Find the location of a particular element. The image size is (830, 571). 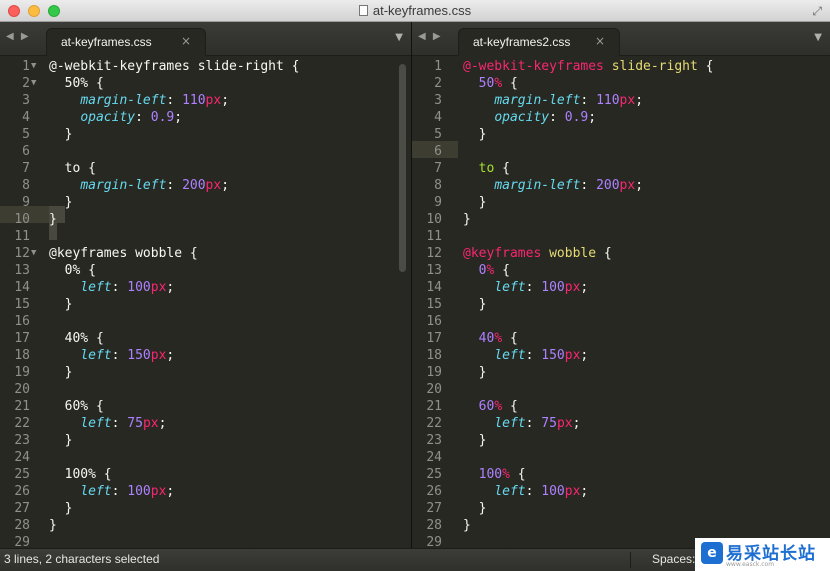

tab-at-keyframes2-css: at-keyframes2.css × is located at coordinates (539, 42).